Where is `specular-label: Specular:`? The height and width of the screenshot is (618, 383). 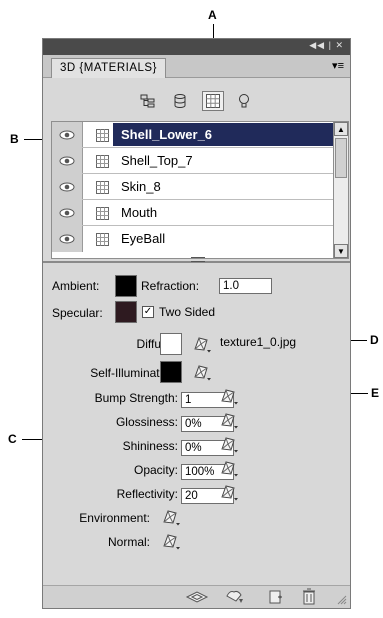
specular-label: Specular: is located at coordinates (77, 313).